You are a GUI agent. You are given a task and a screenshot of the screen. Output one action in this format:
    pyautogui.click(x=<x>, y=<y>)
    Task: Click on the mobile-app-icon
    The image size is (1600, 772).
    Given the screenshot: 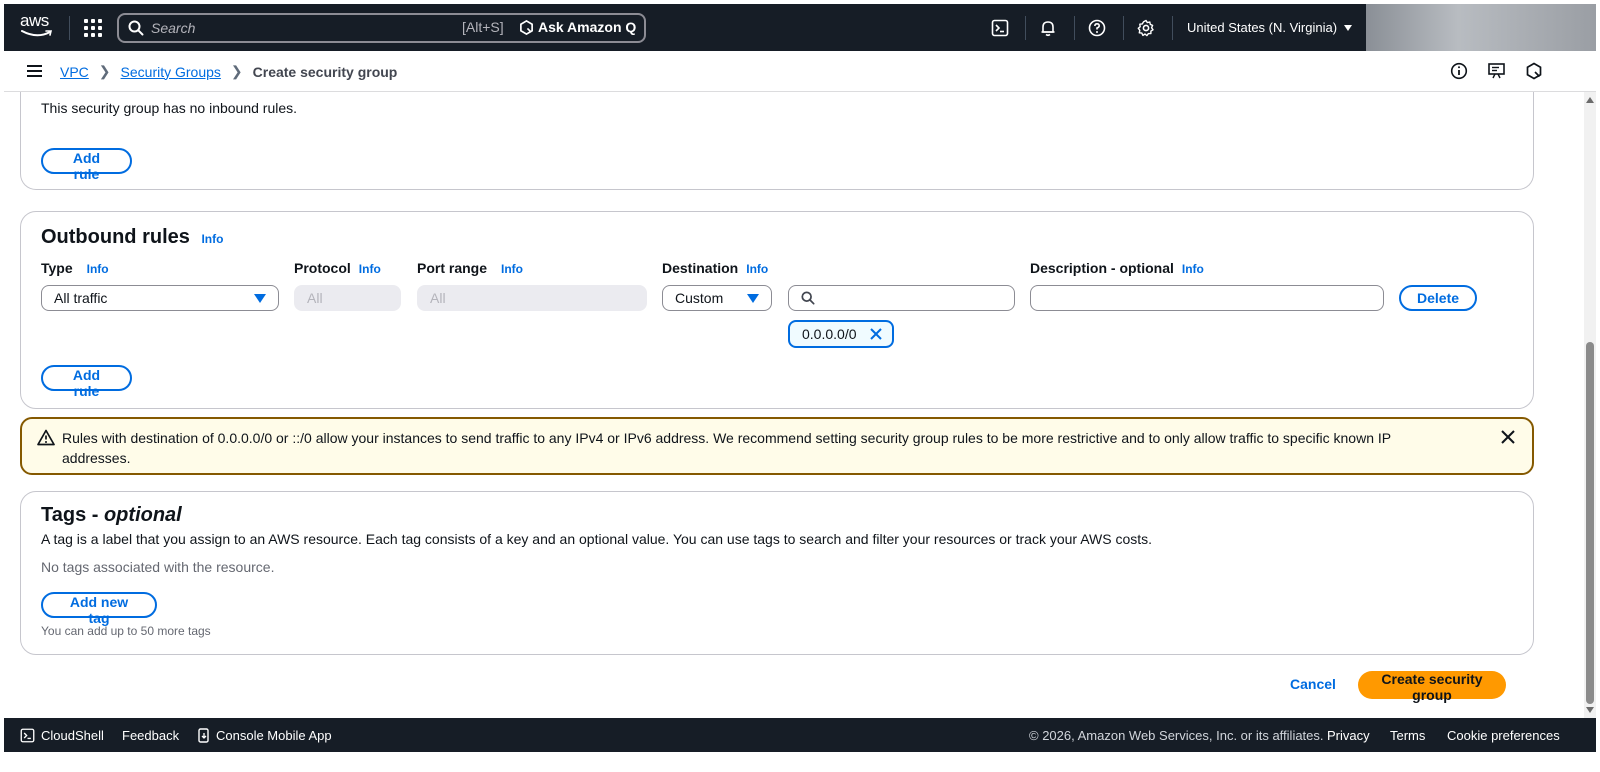 What is the action you would take?
    pyautogui.click(x=203, y=735)
    